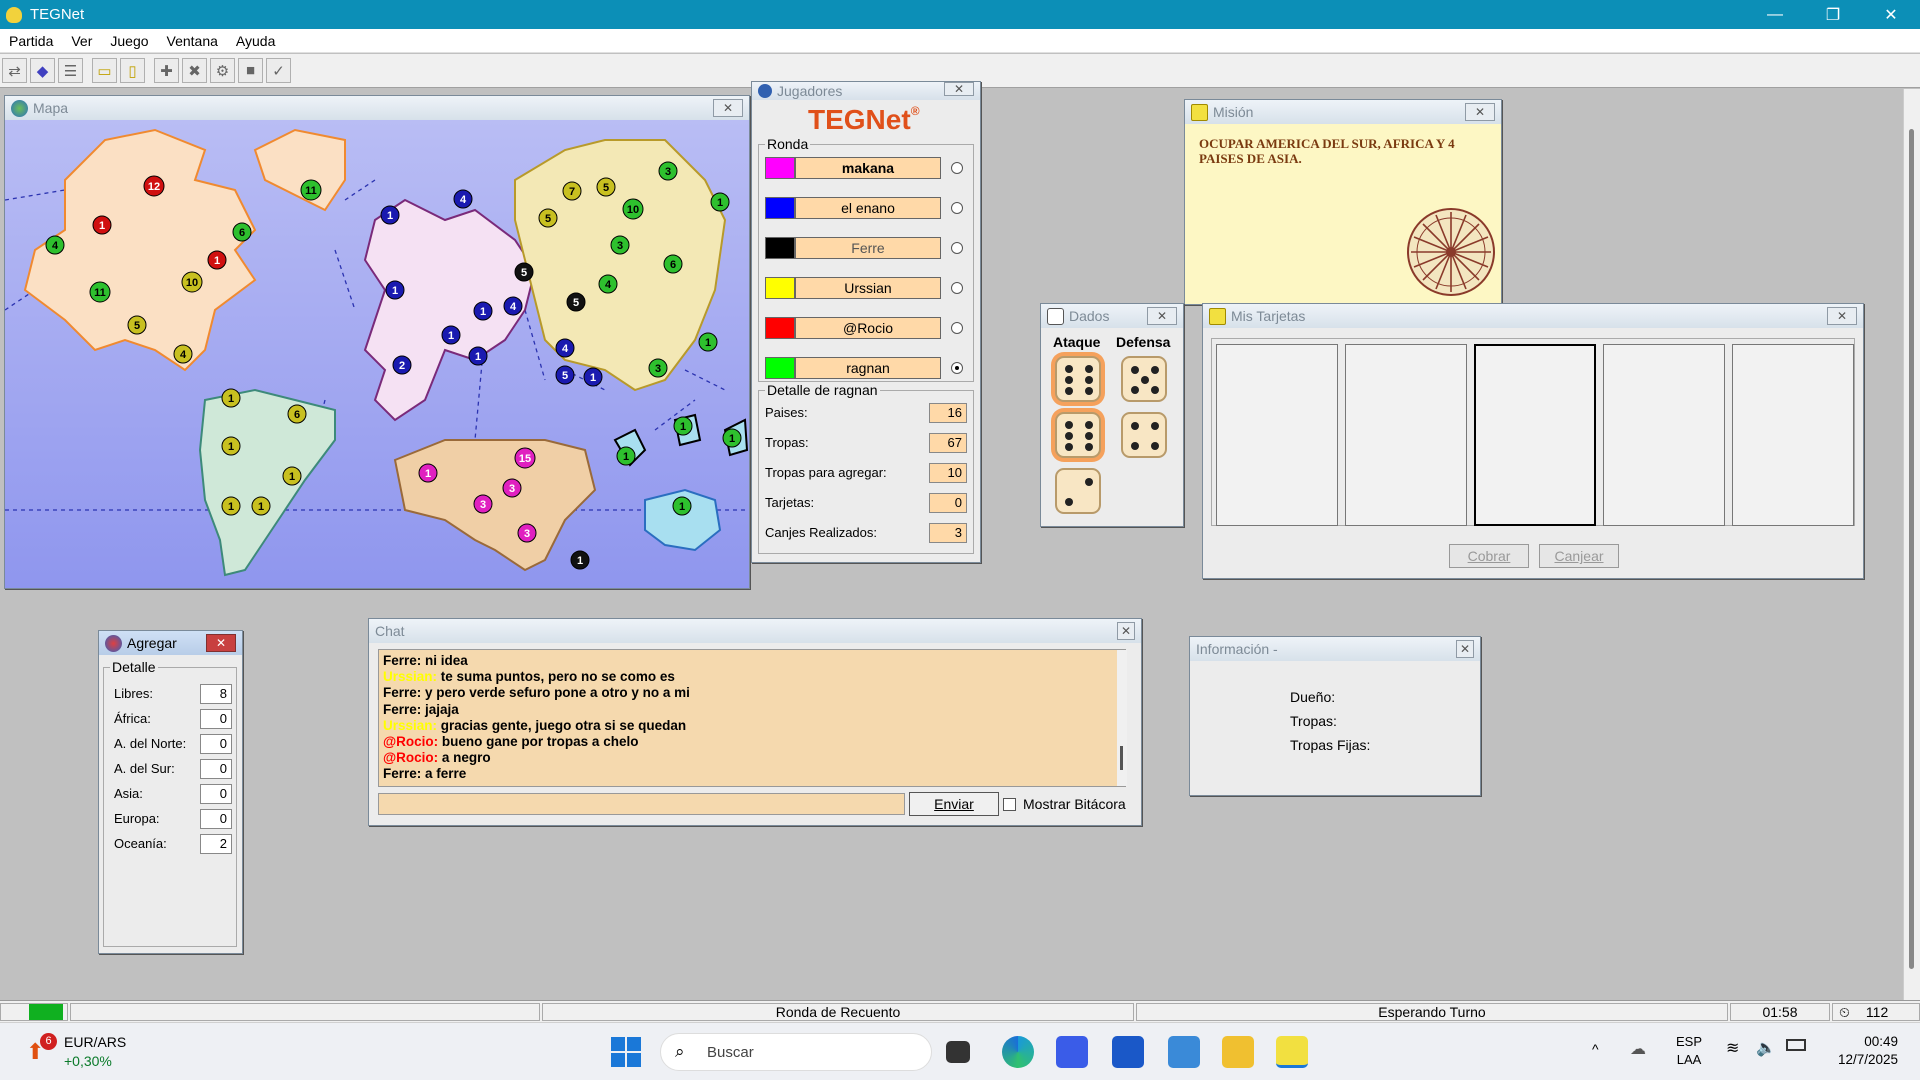  I want to click on mission-icon: ▯, so click(132, 70).